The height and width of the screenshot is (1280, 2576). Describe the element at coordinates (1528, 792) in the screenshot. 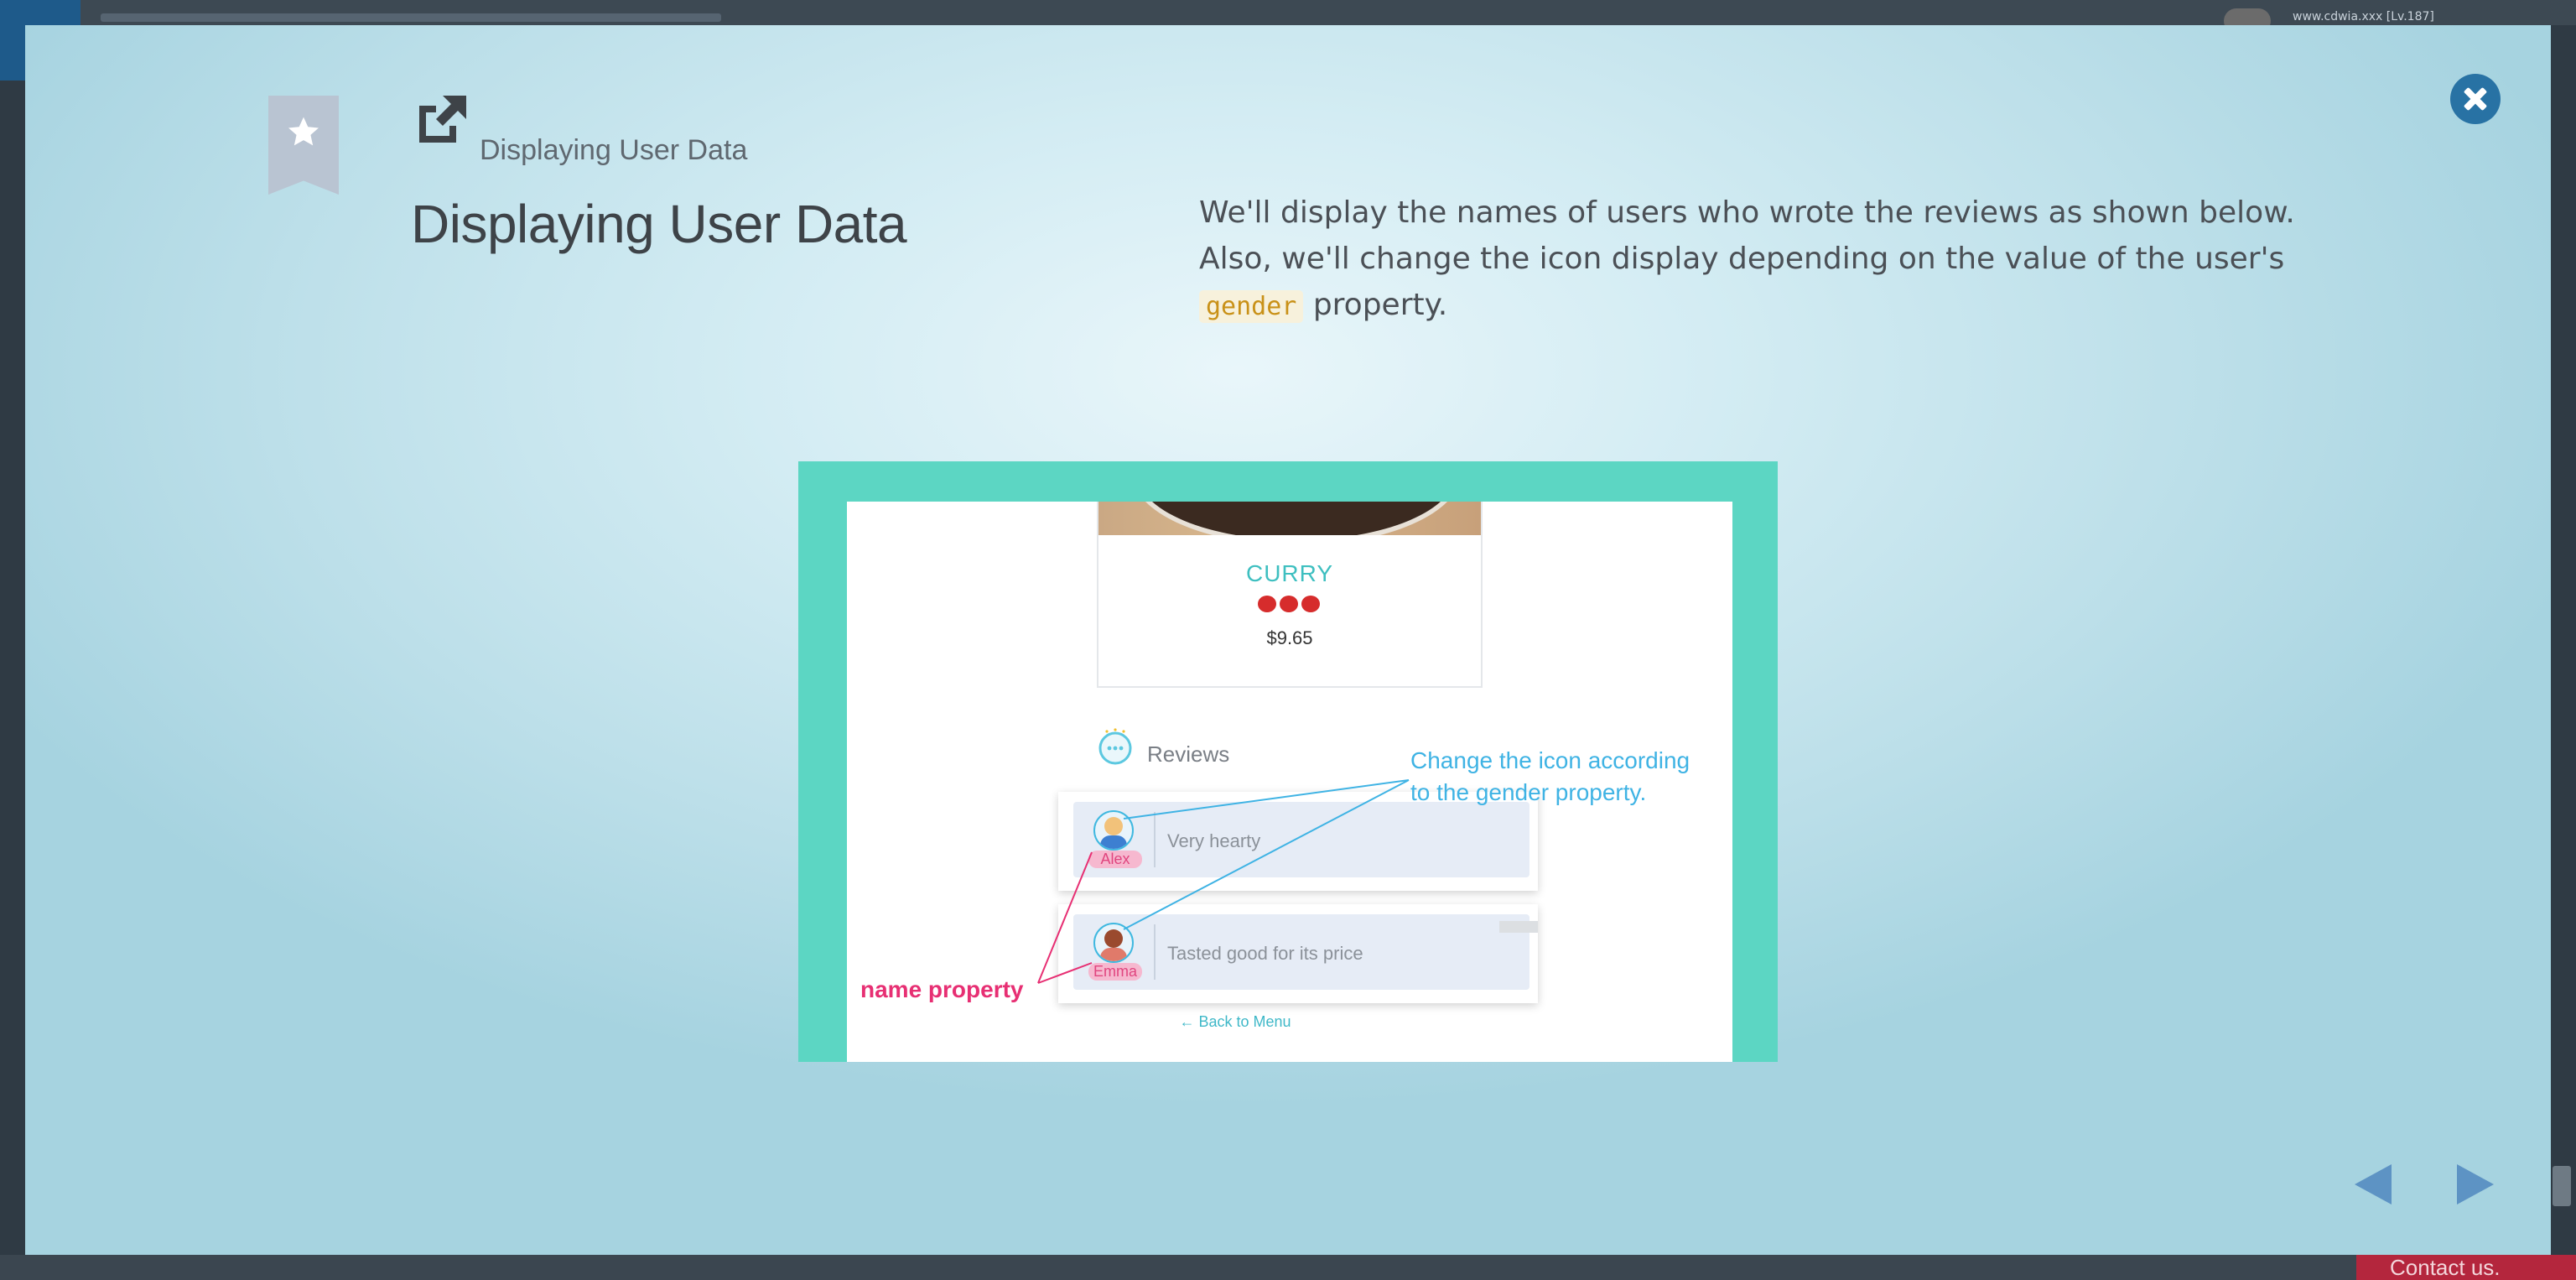

I see `gender-annotation-line: to the gender property.` at that location.